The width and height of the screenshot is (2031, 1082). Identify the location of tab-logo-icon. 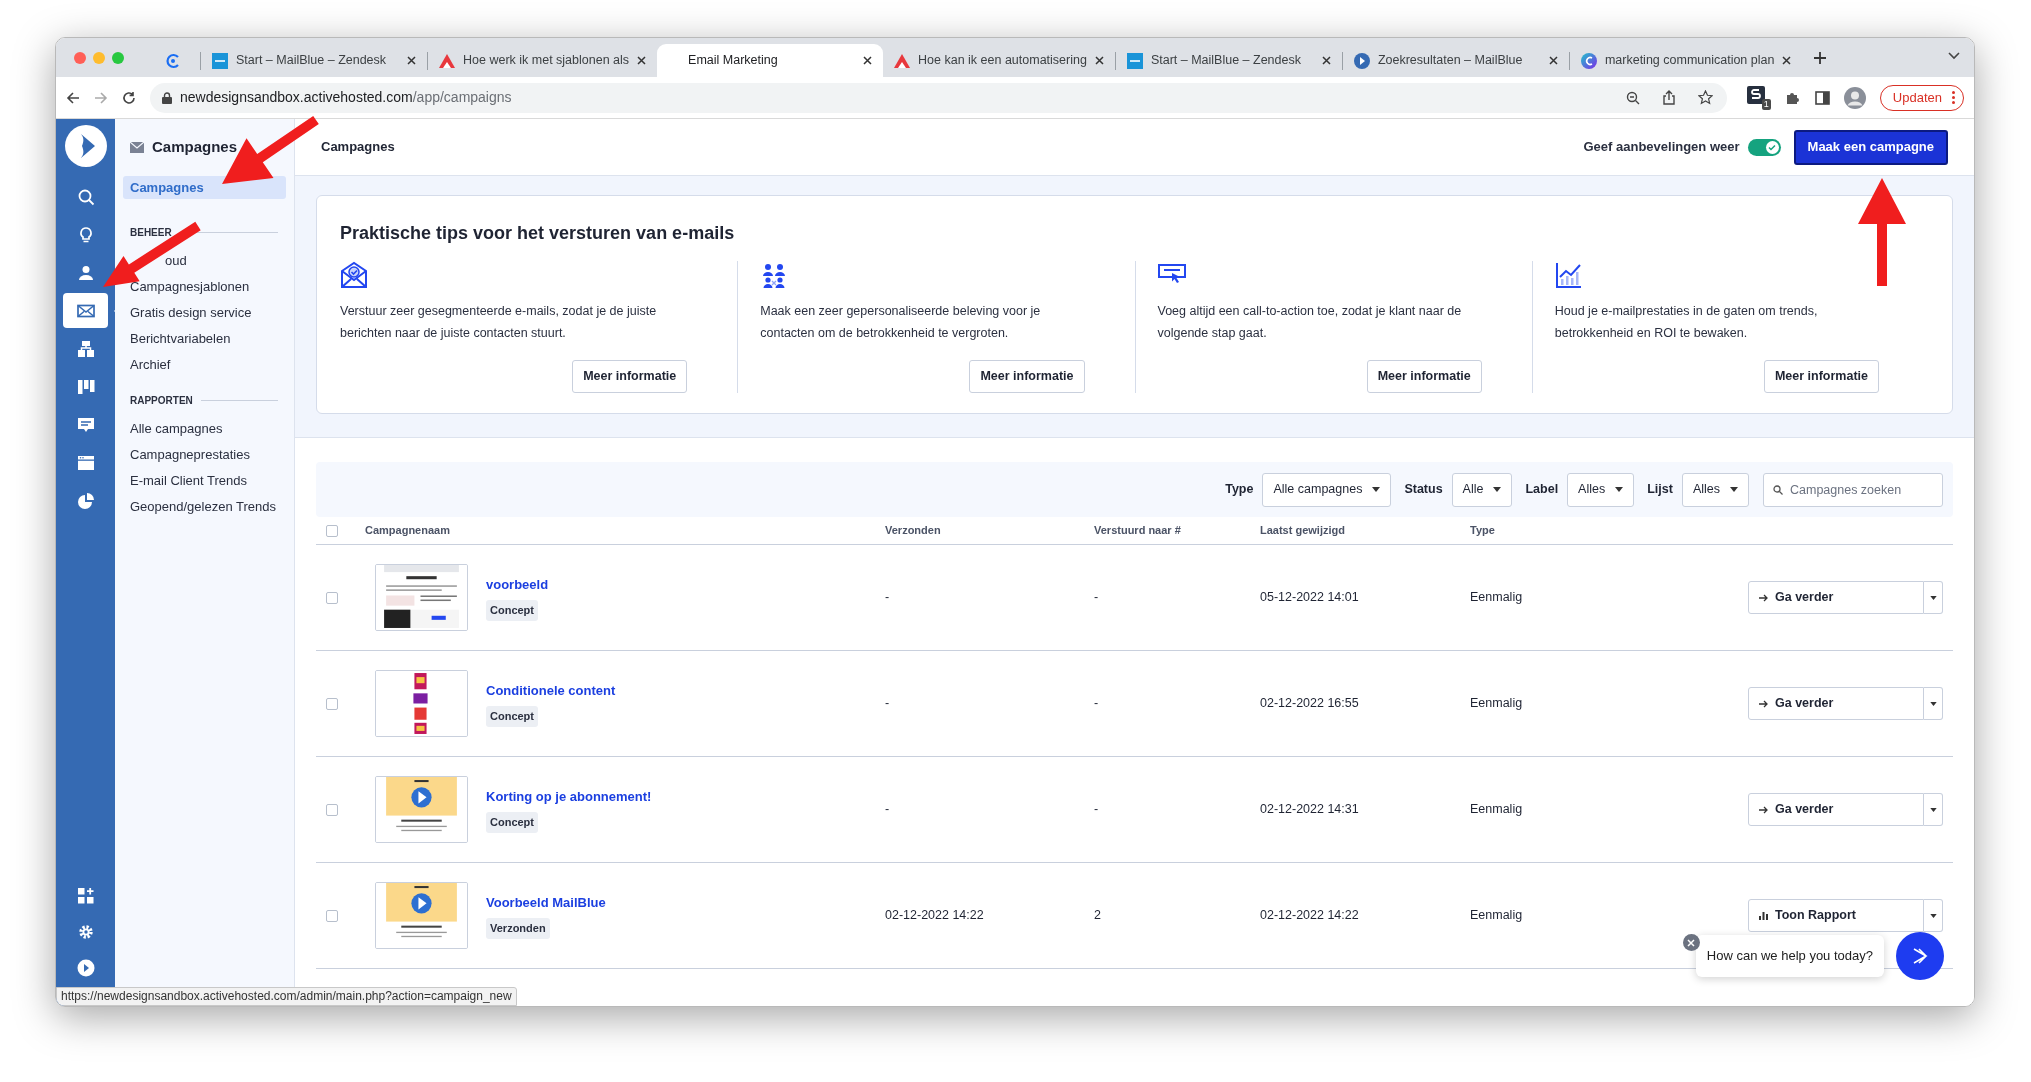
(173, 60).